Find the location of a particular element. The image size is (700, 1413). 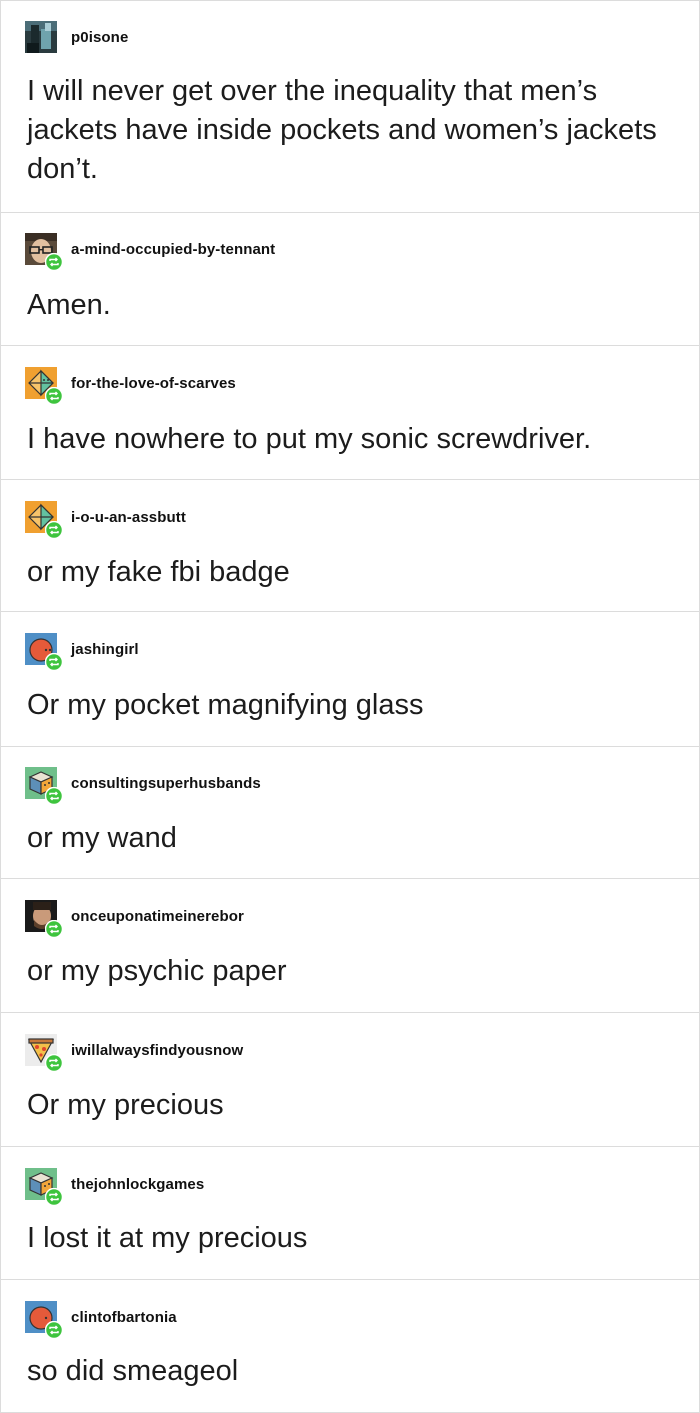

post-7-header: iwillalwaysfindyousnow is located at coordinates (134, 1053).